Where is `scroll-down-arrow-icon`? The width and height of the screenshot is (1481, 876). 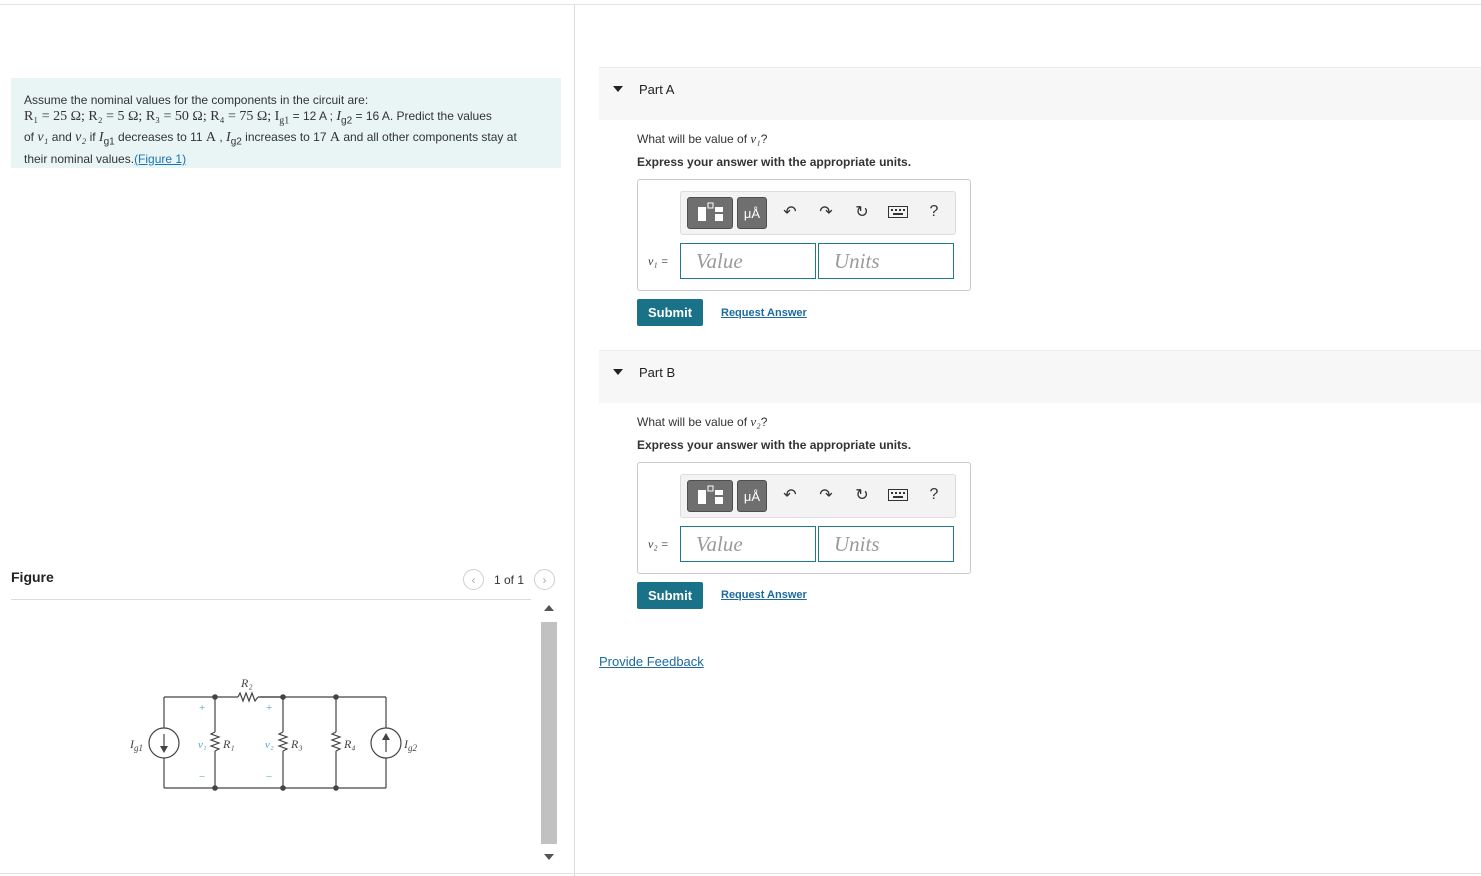
scroll-down-arrow-icon is located at coordinates (549, 857).